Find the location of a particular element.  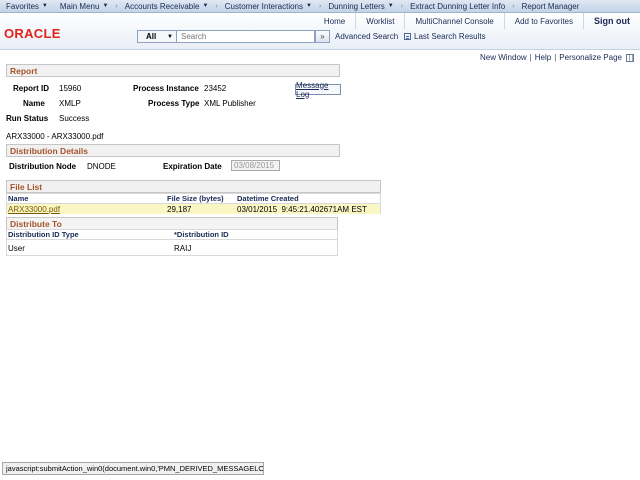

process-type-value: XML Publisher is located at coordinates (230, 103).